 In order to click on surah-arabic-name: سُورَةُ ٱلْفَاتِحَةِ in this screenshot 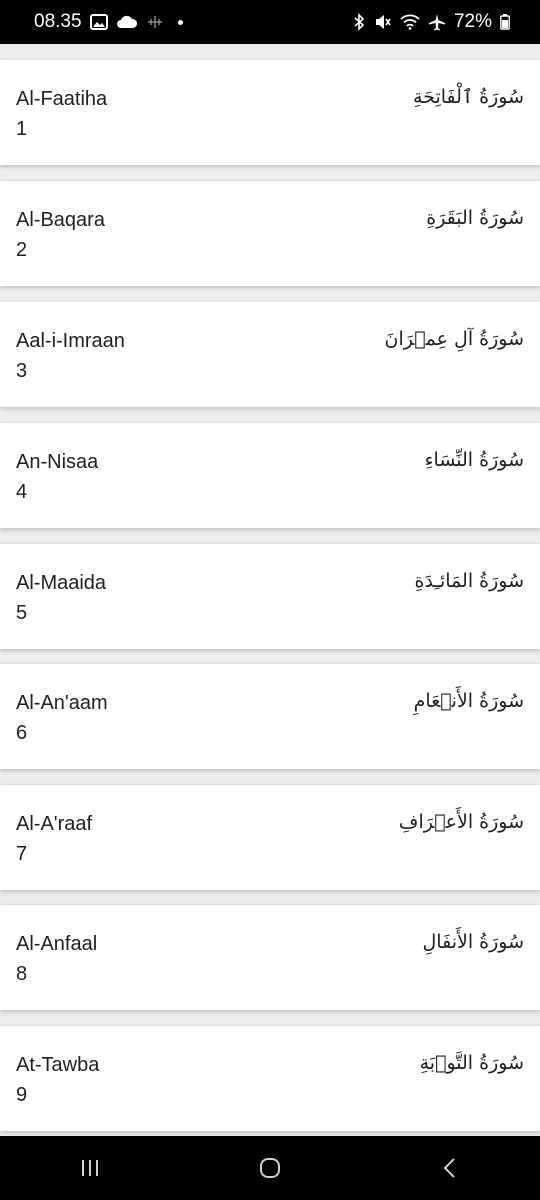, I will do `click(468, 97)`.